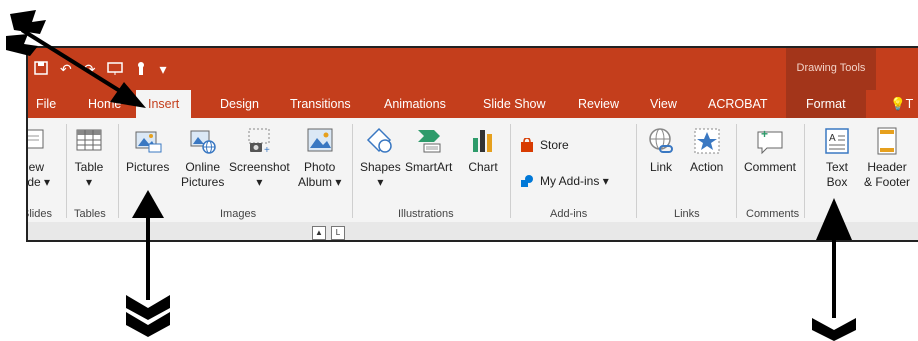 This screenshot has height=341, width=918. I want to click on photo-album-icon, so click(320, 140).